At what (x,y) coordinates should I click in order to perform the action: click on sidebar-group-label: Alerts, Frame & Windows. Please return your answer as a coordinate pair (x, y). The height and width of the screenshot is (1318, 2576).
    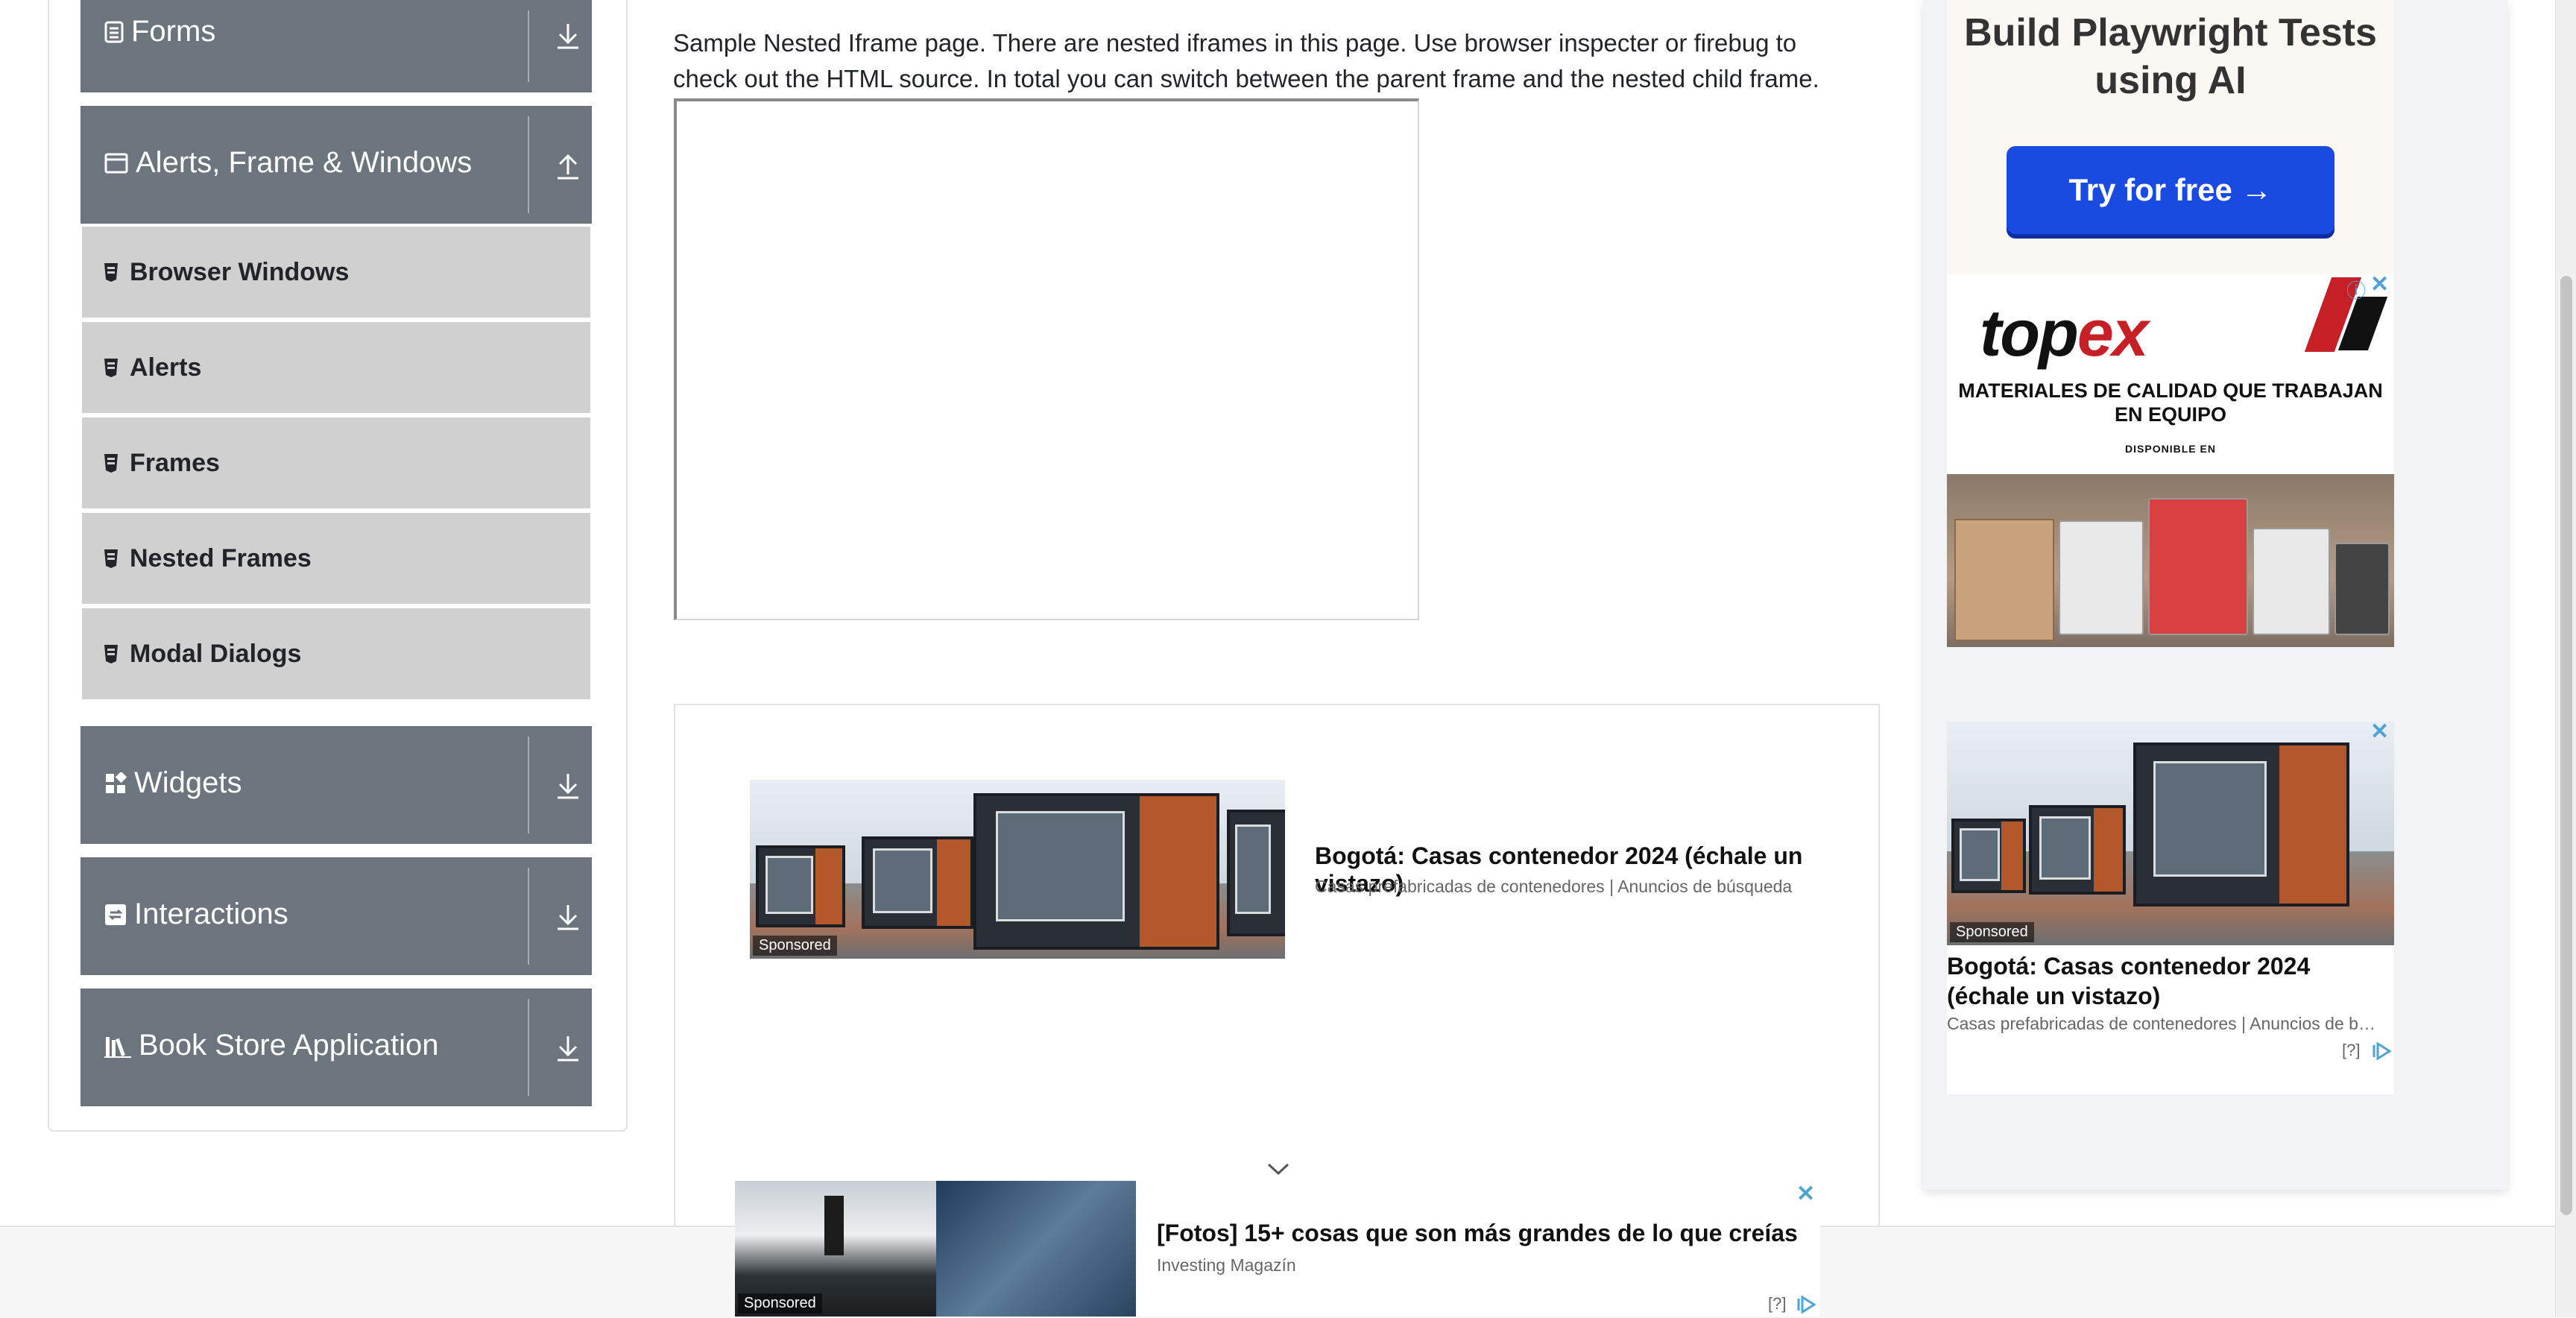
    Looking at the image, I should click on (304, 162).